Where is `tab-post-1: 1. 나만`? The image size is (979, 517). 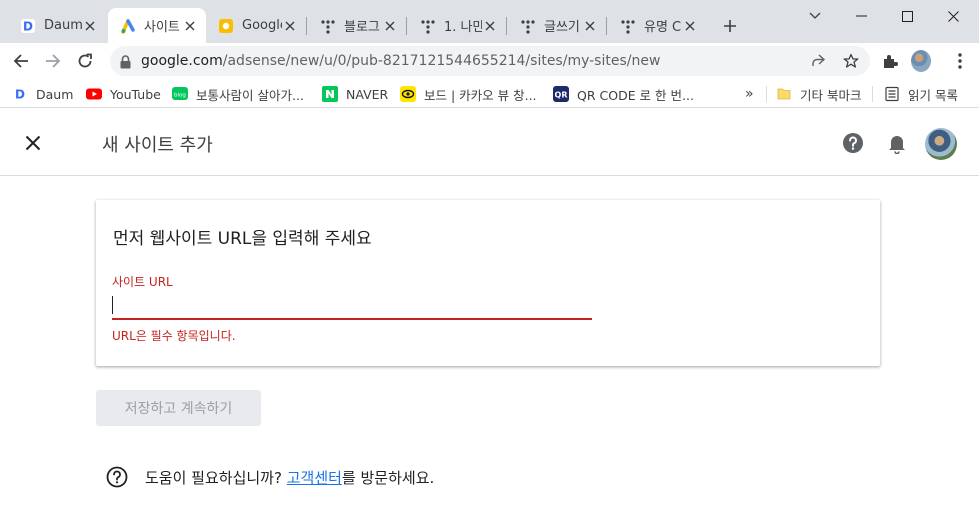
tab-post-1: 1. 나만 is located at coordinates (457, 25).